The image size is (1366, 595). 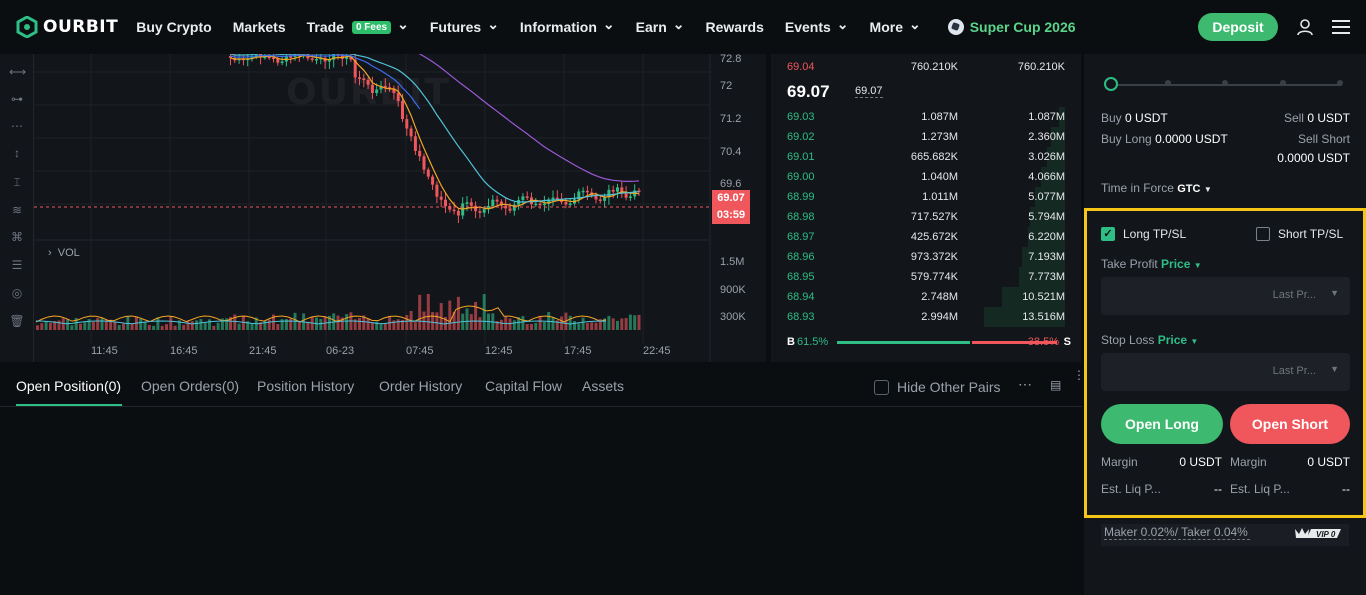 What do you see at coordinates (1318, 533) in the screenshot?
I see `vip-badge-icon: VIP 0` at bounding box center [1318, 533].